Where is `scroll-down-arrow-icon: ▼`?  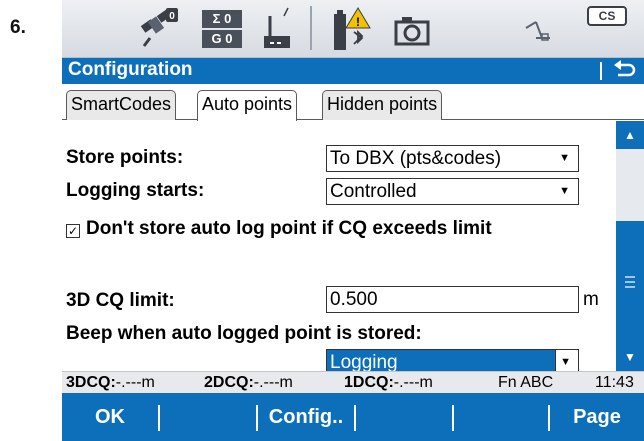 scroll-down-arrow-icon: ▼ is located at coordinates (630, 357).